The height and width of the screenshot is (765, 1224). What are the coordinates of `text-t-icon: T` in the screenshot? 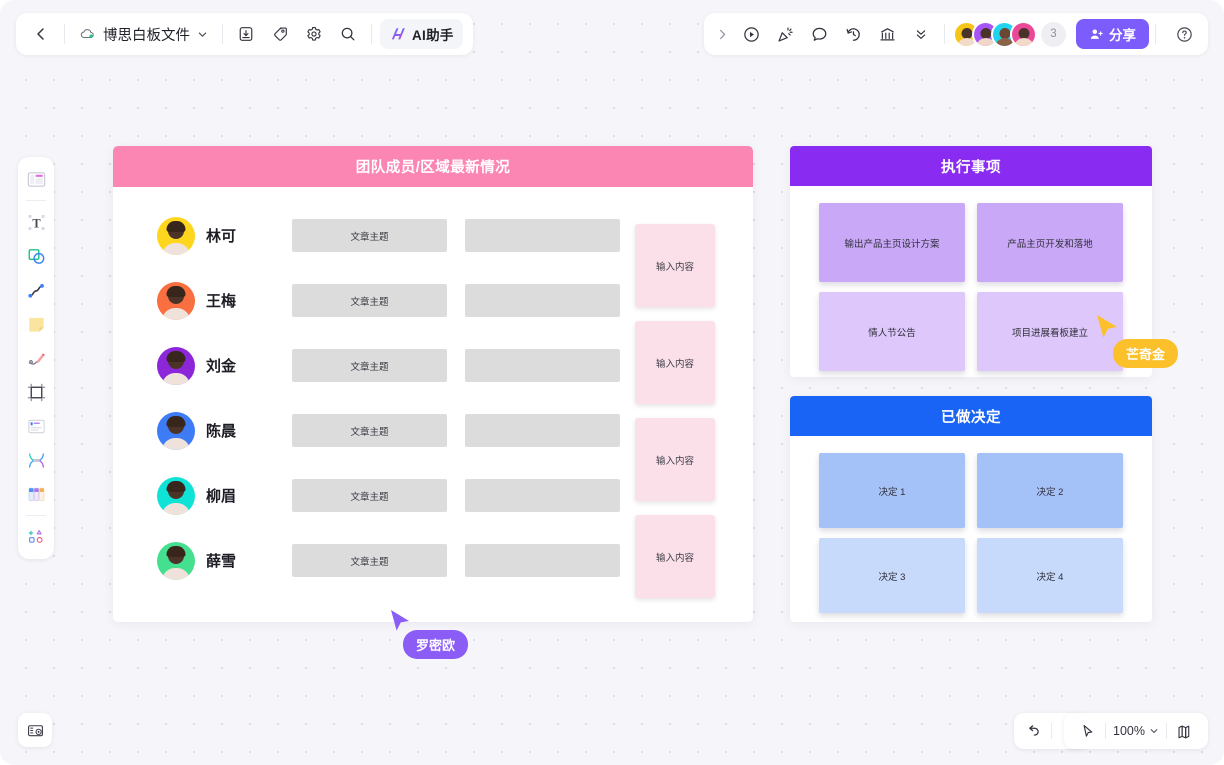 It's located at (36, 222).